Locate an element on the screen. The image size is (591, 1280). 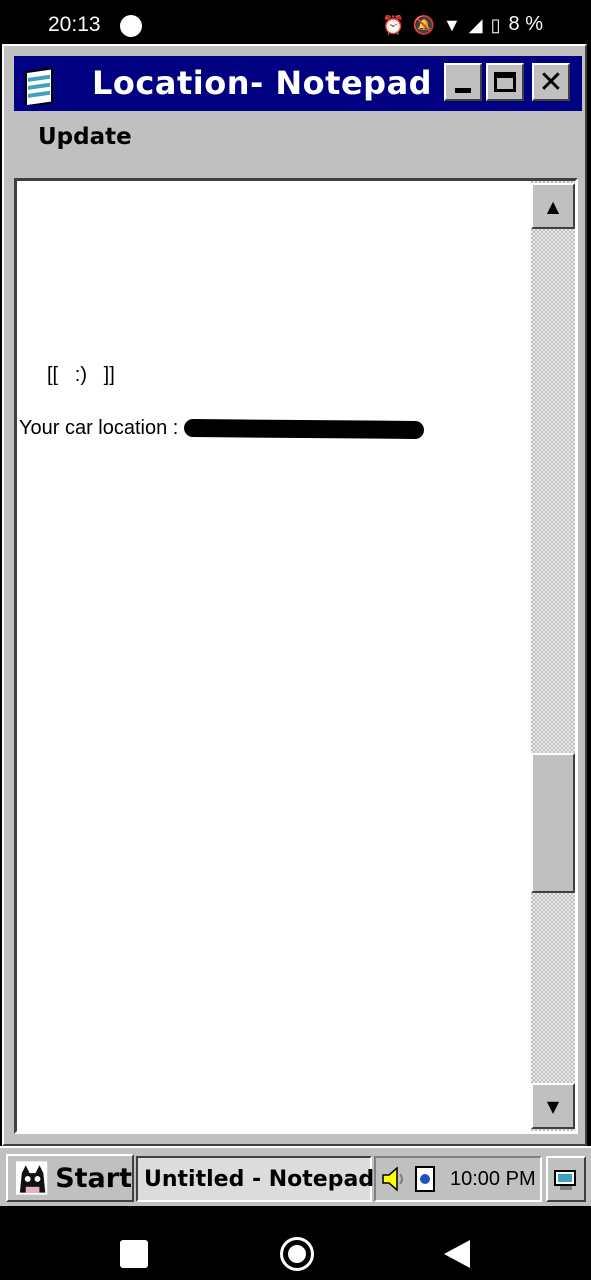
dnd-off-icon: 🔕 is located at coordinates (423, 24).